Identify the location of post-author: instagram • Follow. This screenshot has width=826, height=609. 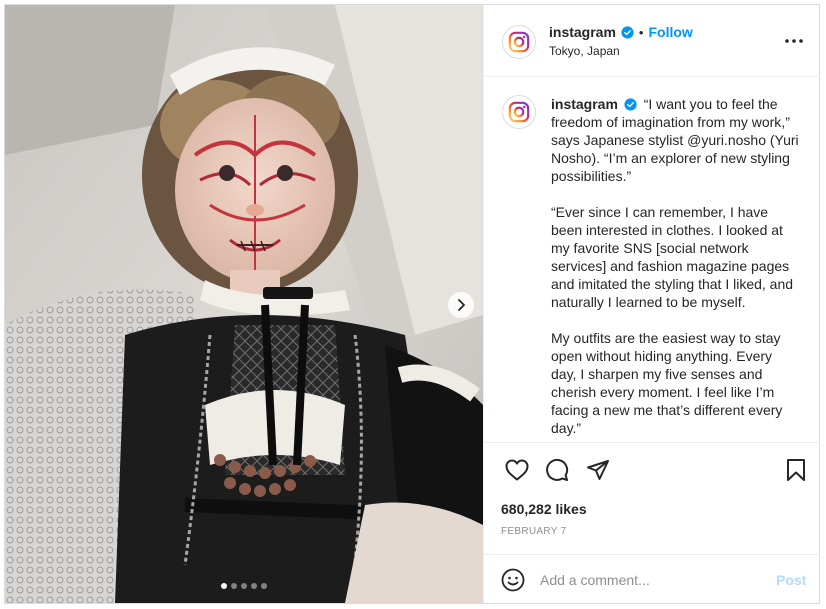
(621, 32).